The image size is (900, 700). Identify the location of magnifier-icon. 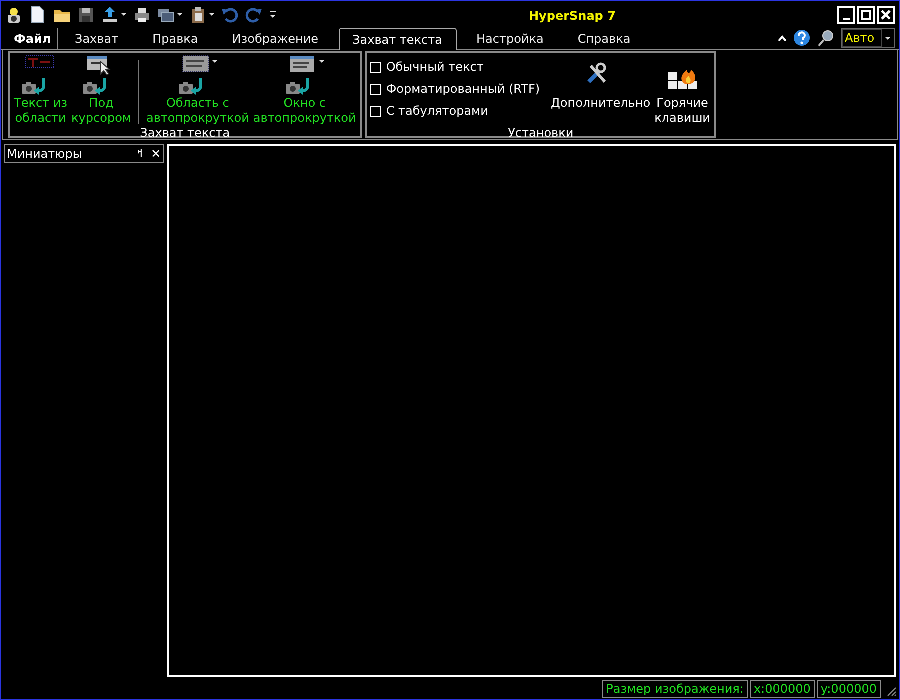
(826, 38).